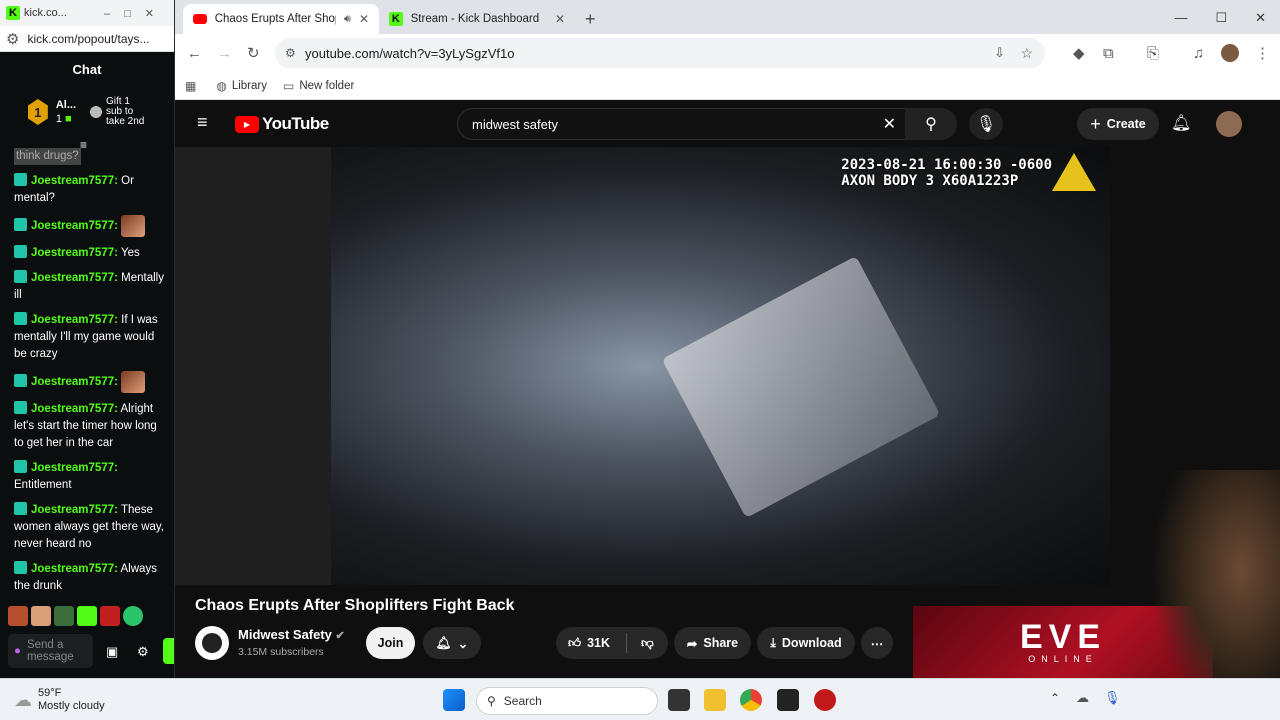 Image resolution: width=1280 pixels, height=720 pixels. I want to click on download-button: ⤓ Download, so click(806, 643).